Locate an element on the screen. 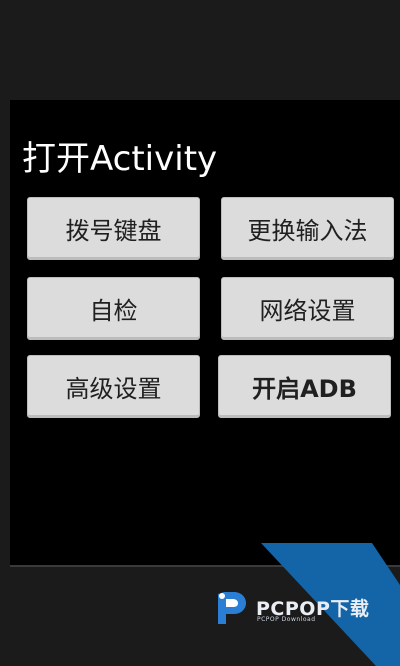  watermark-subtitle: PCPOP Download is located at coordinates (286, 619).